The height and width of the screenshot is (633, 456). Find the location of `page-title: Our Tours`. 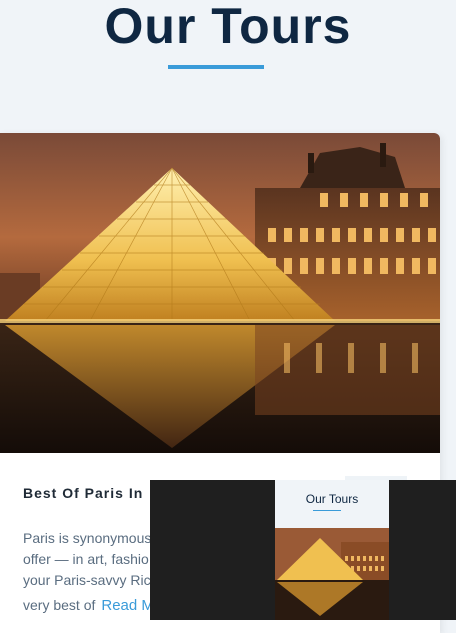

page-title: Our Tours is located at coordinates (228, 27).